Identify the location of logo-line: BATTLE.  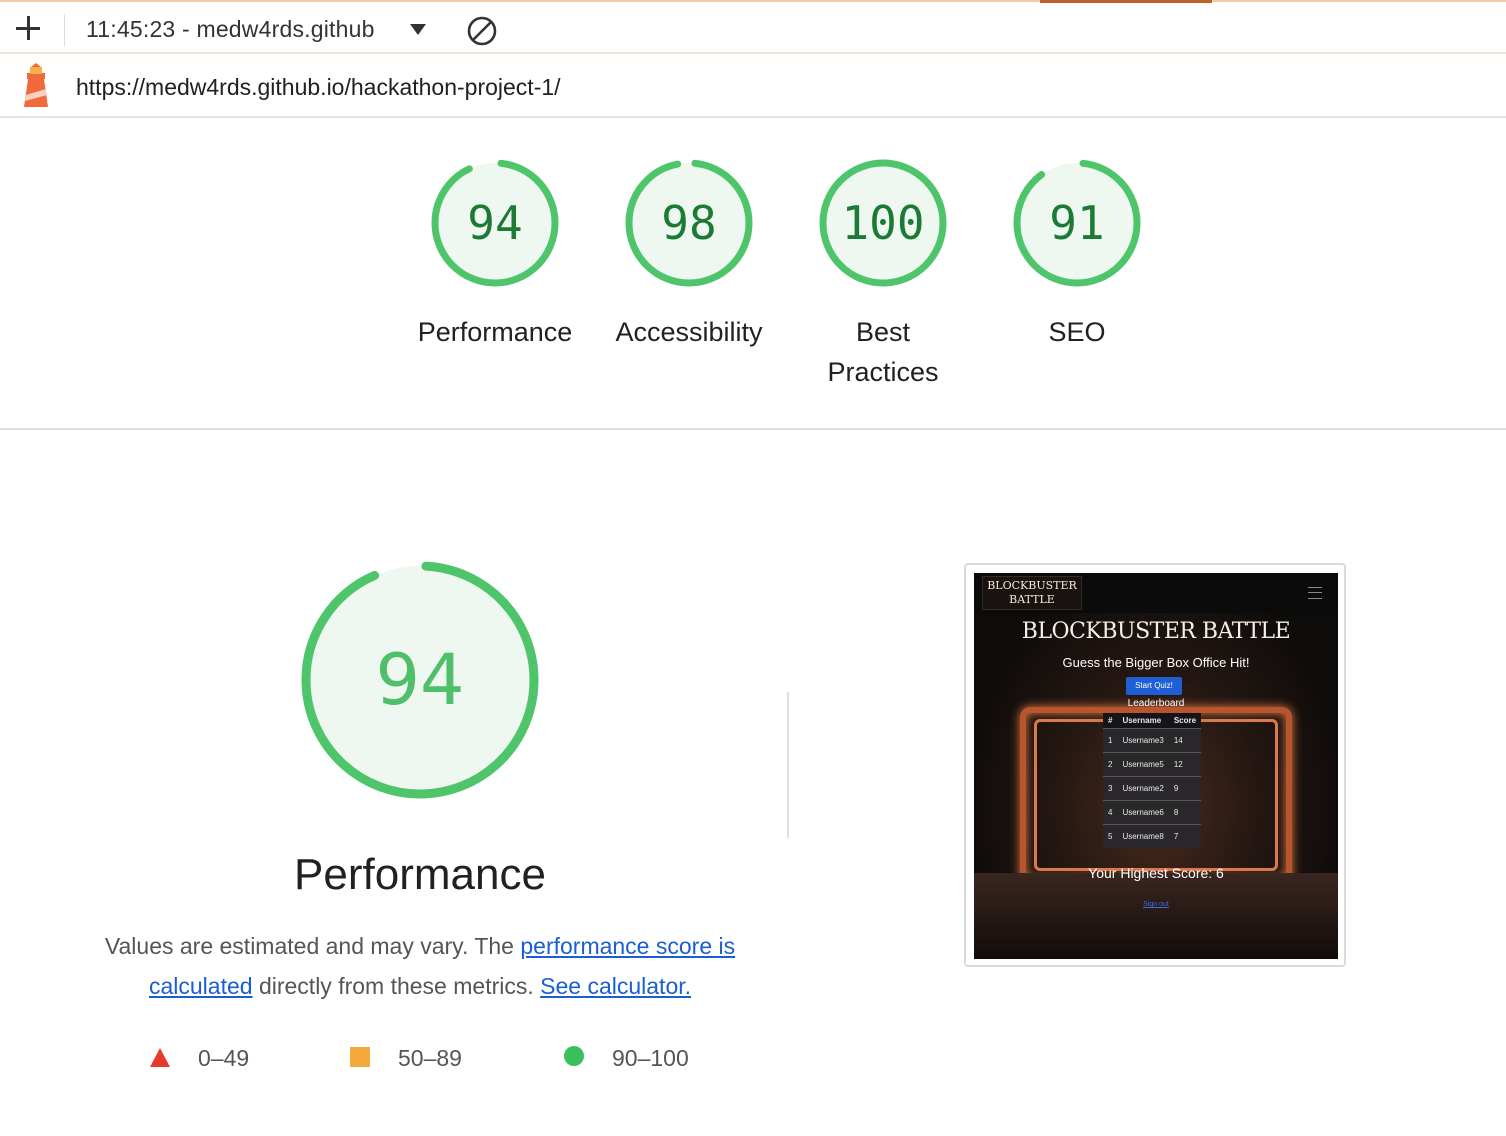
(1032, 599).